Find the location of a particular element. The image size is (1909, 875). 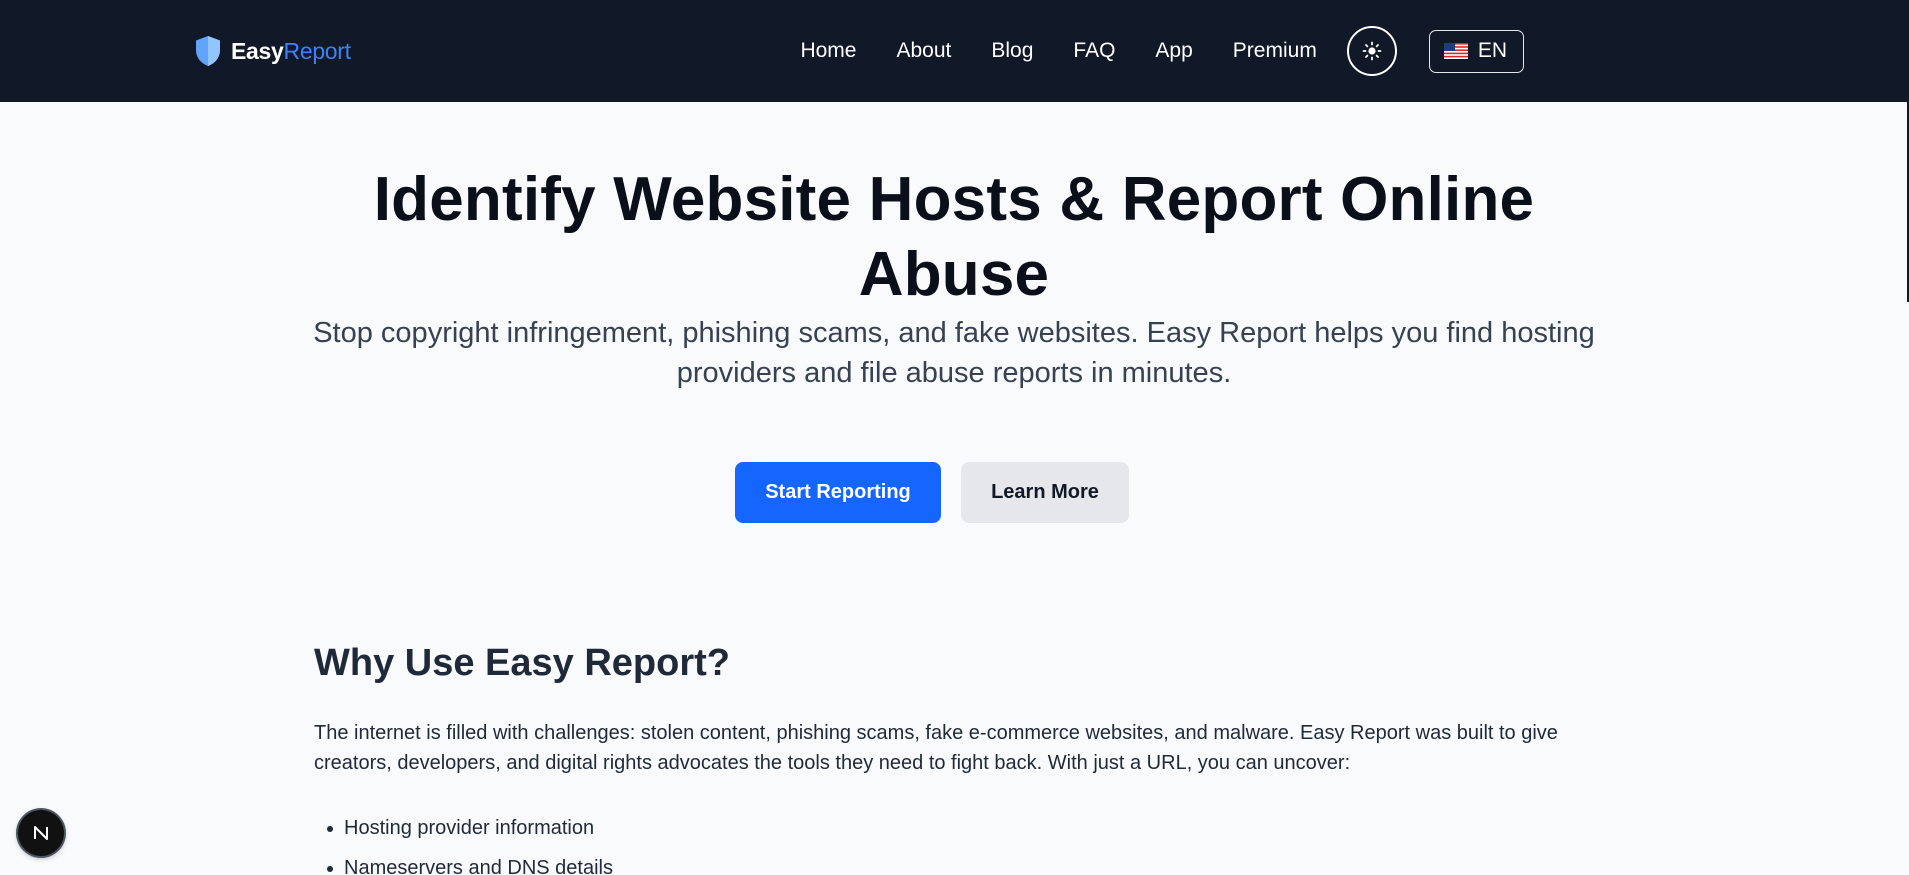

logo-text: EasyReport is located at coordinates (291, 51).